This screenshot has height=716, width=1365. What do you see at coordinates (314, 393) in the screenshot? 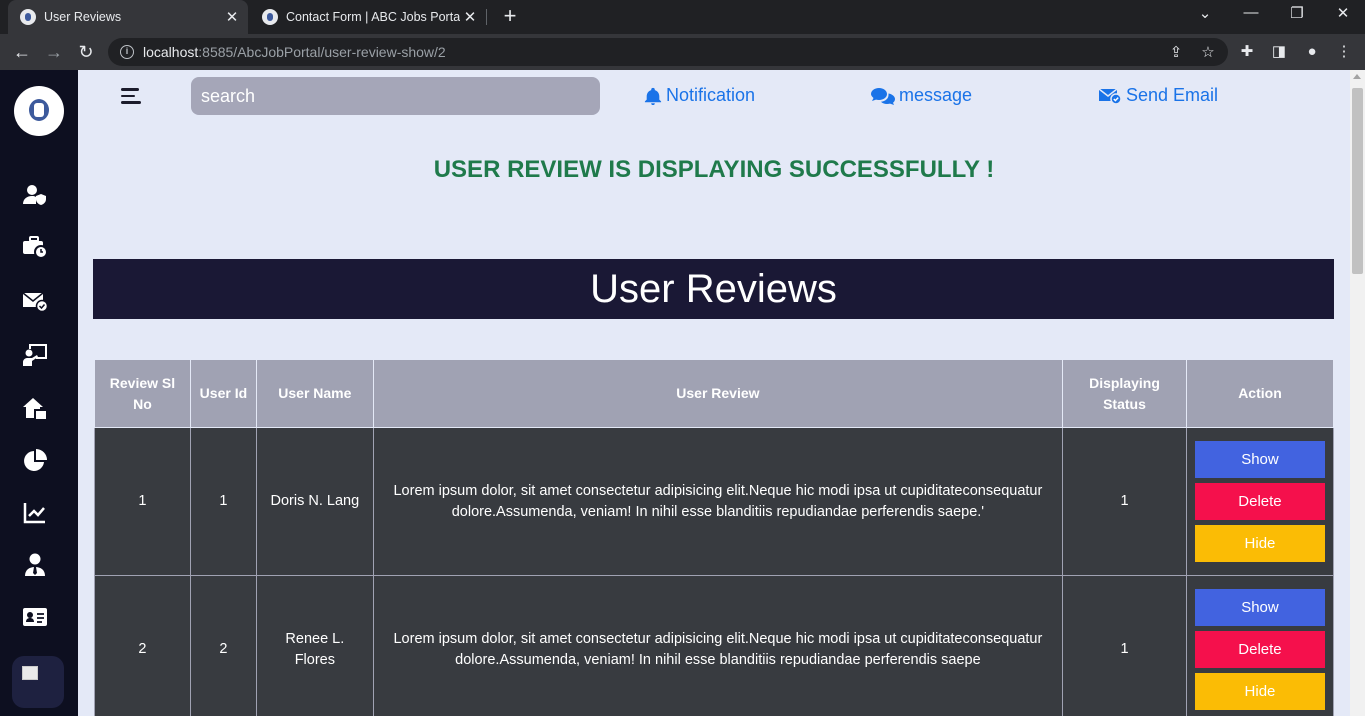
I see `header-user-name: User Name` at bounding box center [314, 393].